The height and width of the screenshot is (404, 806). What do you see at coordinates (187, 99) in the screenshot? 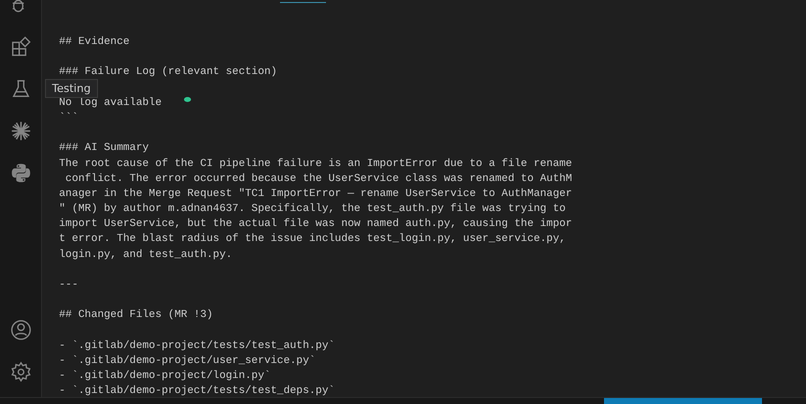
I see `marker-icon` at bounding box center [187, 99].